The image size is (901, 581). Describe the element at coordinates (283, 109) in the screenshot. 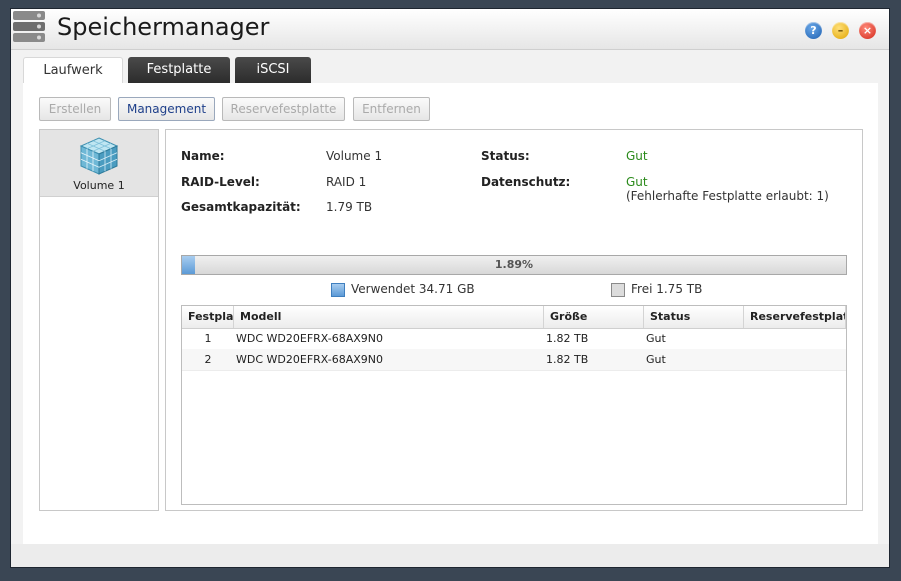

I see `spare-disk-button: Reservefestplatte` at that location.